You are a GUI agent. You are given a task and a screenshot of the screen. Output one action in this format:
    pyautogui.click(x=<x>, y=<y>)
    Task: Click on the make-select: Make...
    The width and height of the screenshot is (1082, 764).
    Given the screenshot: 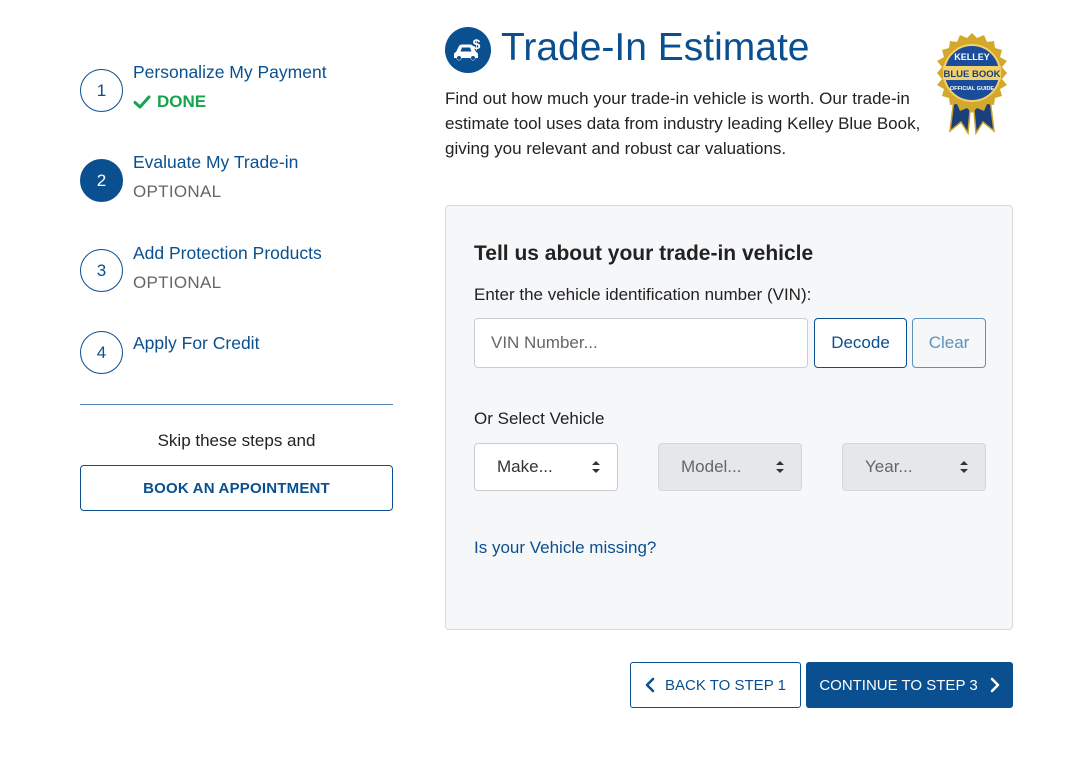 What is the action you would take?
    pyautogui.click(x=546, y=467)
    